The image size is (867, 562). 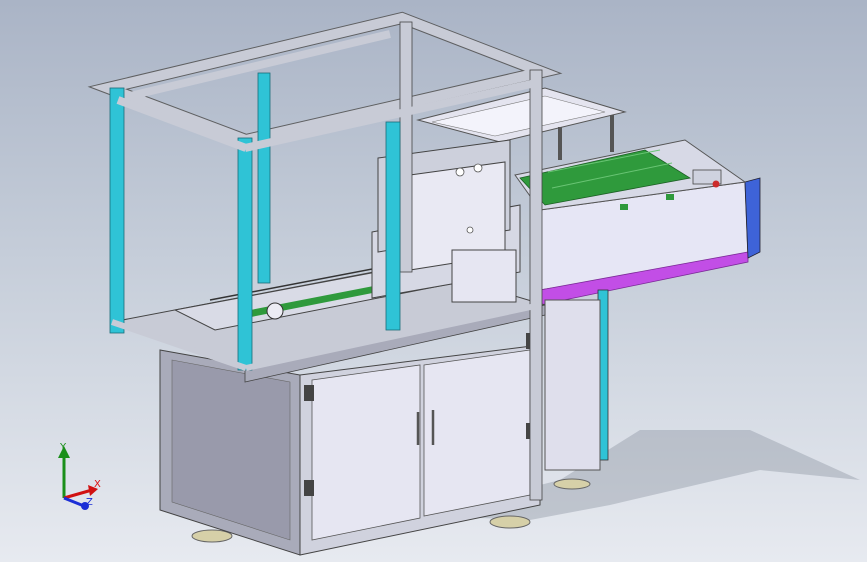 I want to click on post-mid-left, so click(x=264, y=178).